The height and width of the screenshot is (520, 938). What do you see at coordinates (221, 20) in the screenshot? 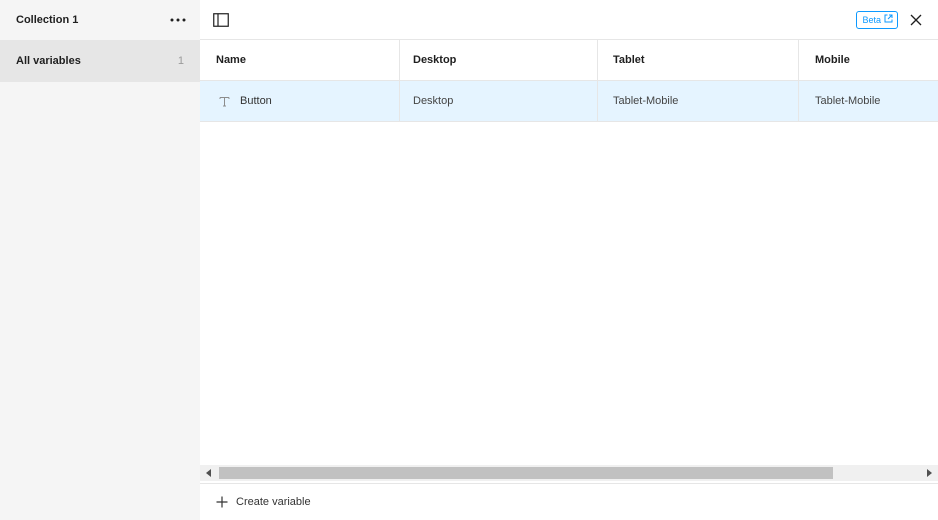
I see `sidebar-toggle-icon` at bounding box center [221, 20].